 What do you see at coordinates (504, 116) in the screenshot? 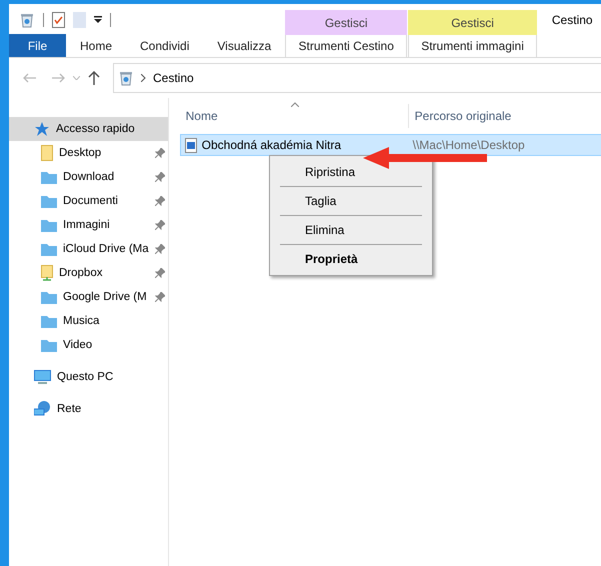
I see `column-header: Percorso originale` at bounding box center [504, 116].